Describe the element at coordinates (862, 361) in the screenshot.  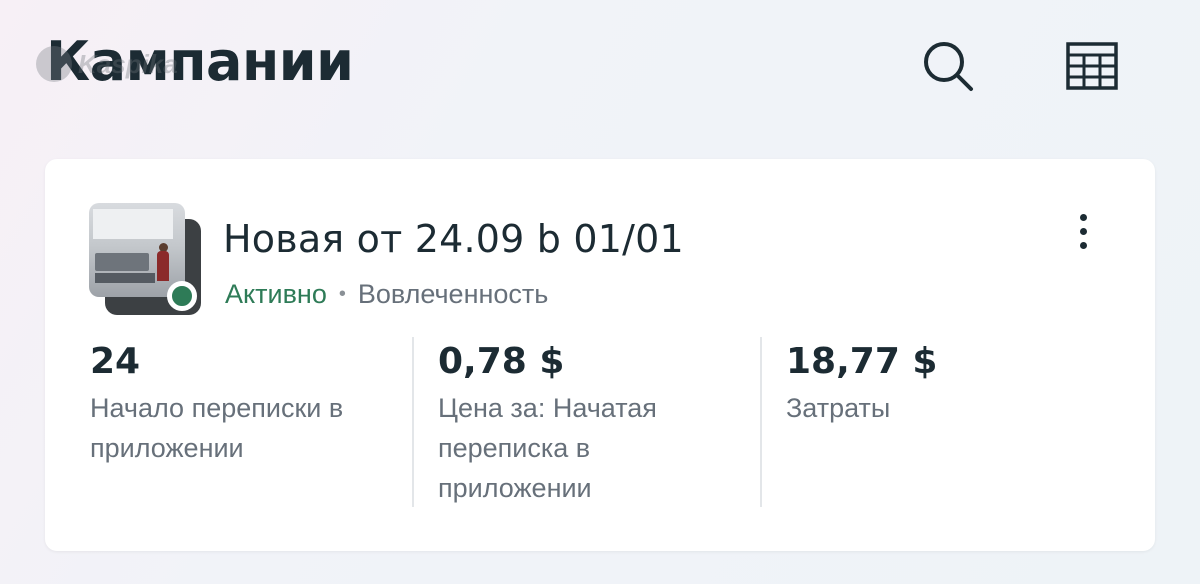
I see `stat-value: 18,77 $` at that location.